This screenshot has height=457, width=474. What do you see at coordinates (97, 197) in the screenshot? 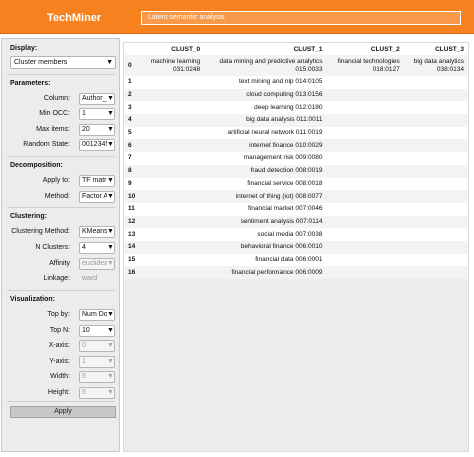
I see `method-select: Factor A ▼` at bounding box center [97, 197].